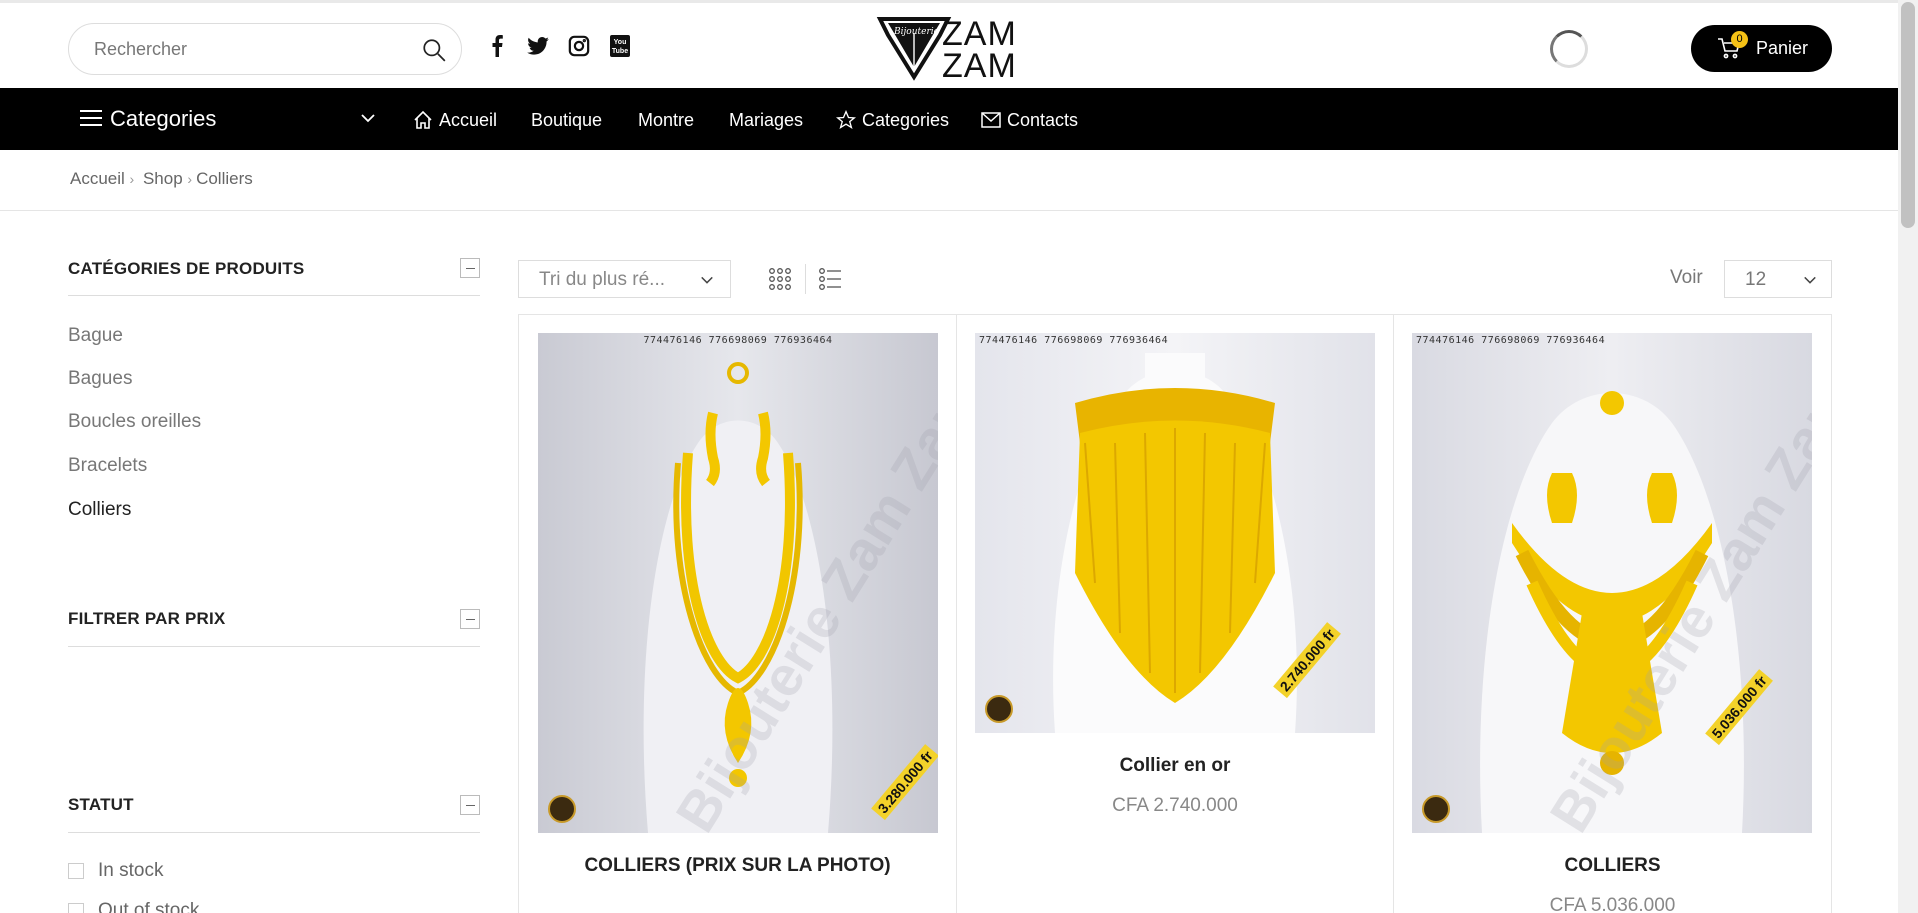  I want to click on product-price: CFA 5.036.000, so click(1612, 904).